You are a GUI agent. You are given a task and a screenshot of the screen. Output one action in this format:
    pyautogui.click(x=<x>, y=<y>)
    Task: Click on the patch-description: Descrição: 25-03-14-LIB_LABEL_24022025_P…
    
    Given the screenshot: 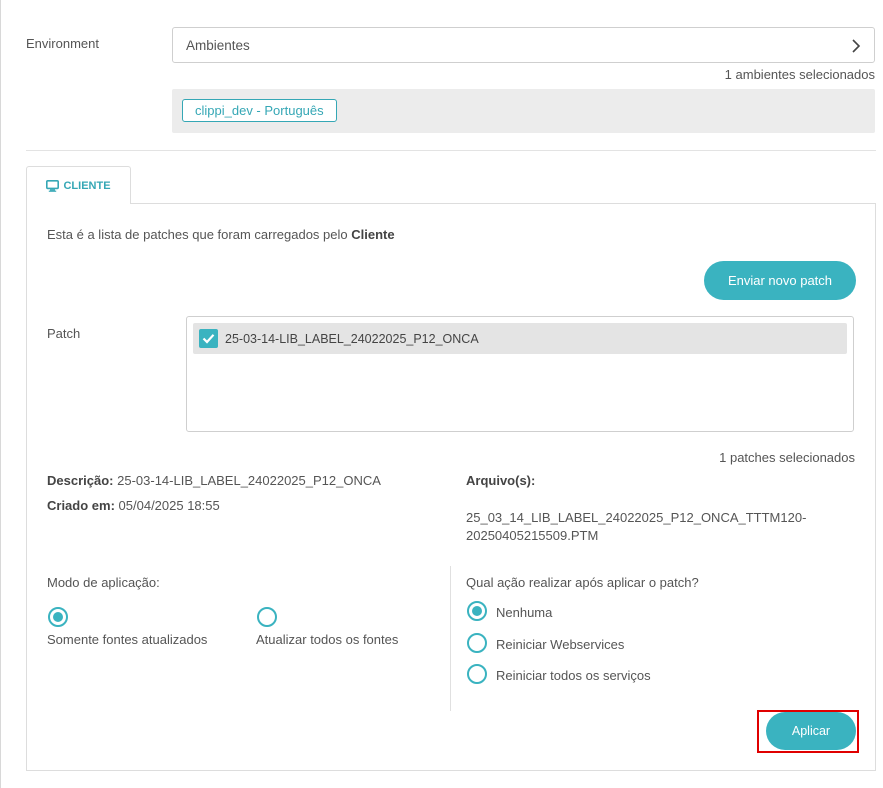 What is the action you would take?
    pyautogui.click(x=214, y=480)
    